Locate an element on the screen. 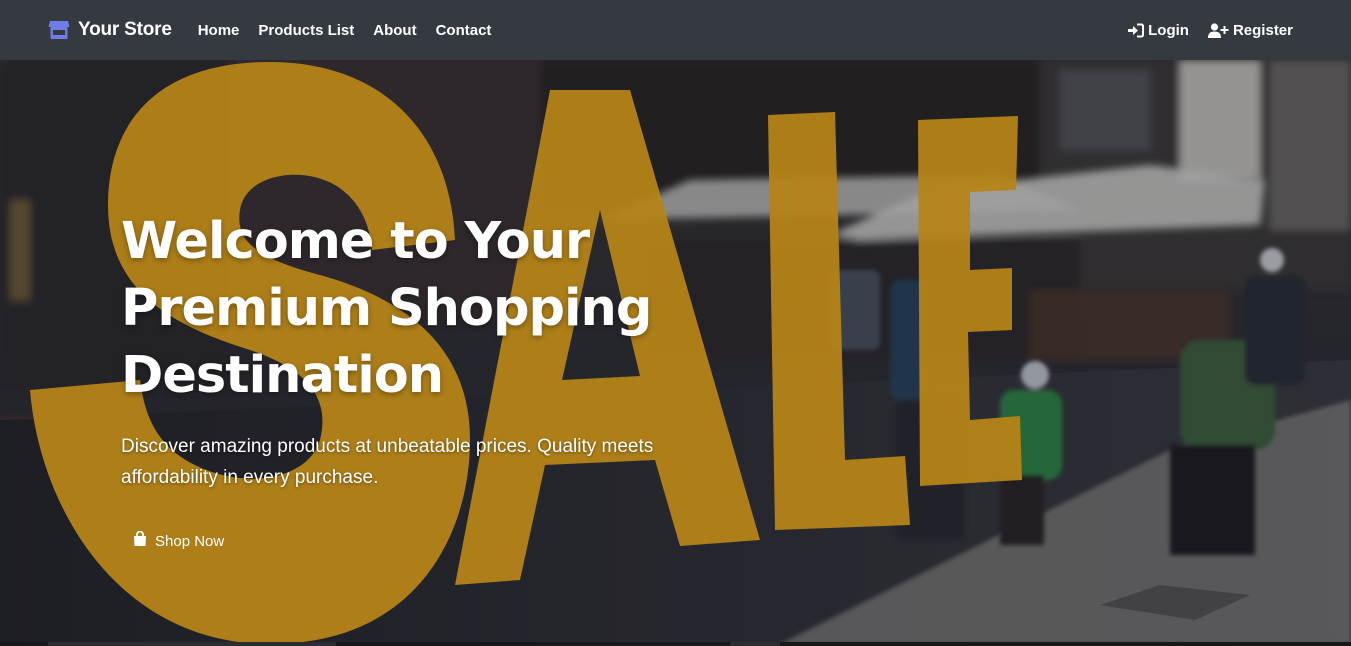 Image resolution: width=1351 pixels, height=646 pixels. shop-now-label: Shop Now is located at coordinates (190, 541).